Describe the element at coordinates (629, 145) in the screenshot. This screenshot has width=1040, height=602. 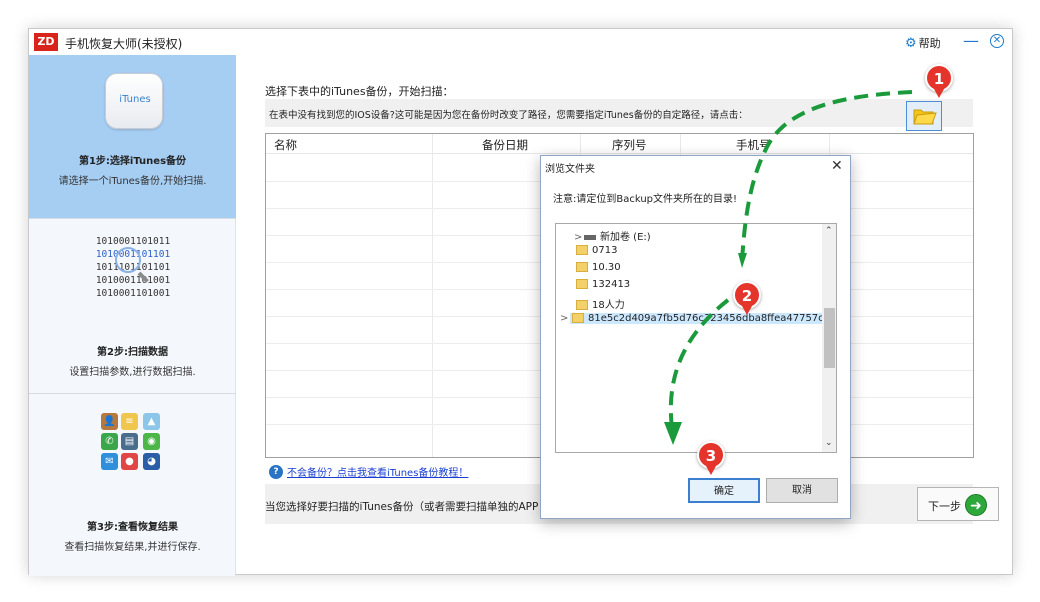
I see `col-serial: 序列号` at that location.